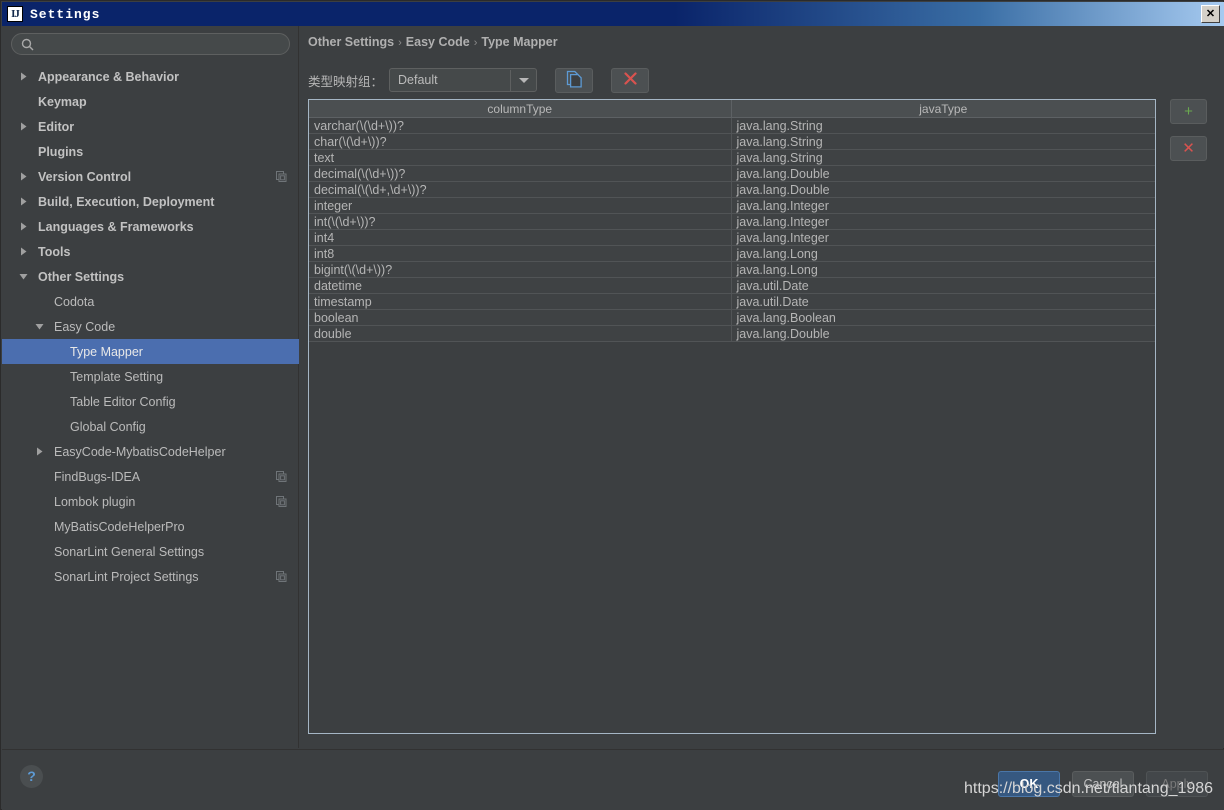 This screenshot has width=1224, height=810. Describe the element at coordinates (520, 125) in the screenshot. I see `cell-column-type: varchar(\(\d+\))?` at that location.